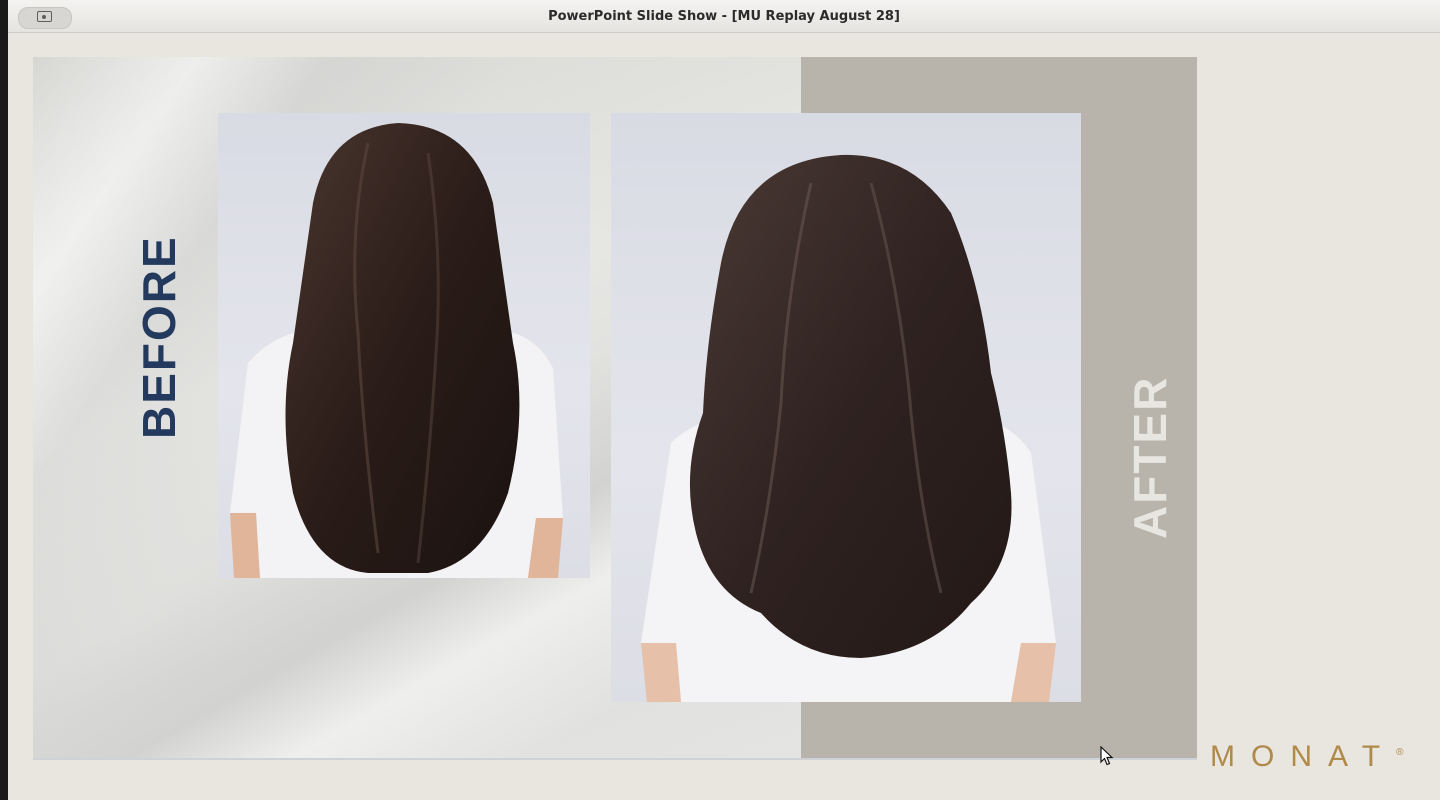 This screenshot has height=800, width=1440. What do you see at coordinates (1303, 756) in the screenshot?
I see `logo-text: MONAT` at bounding box center [1303, 756].